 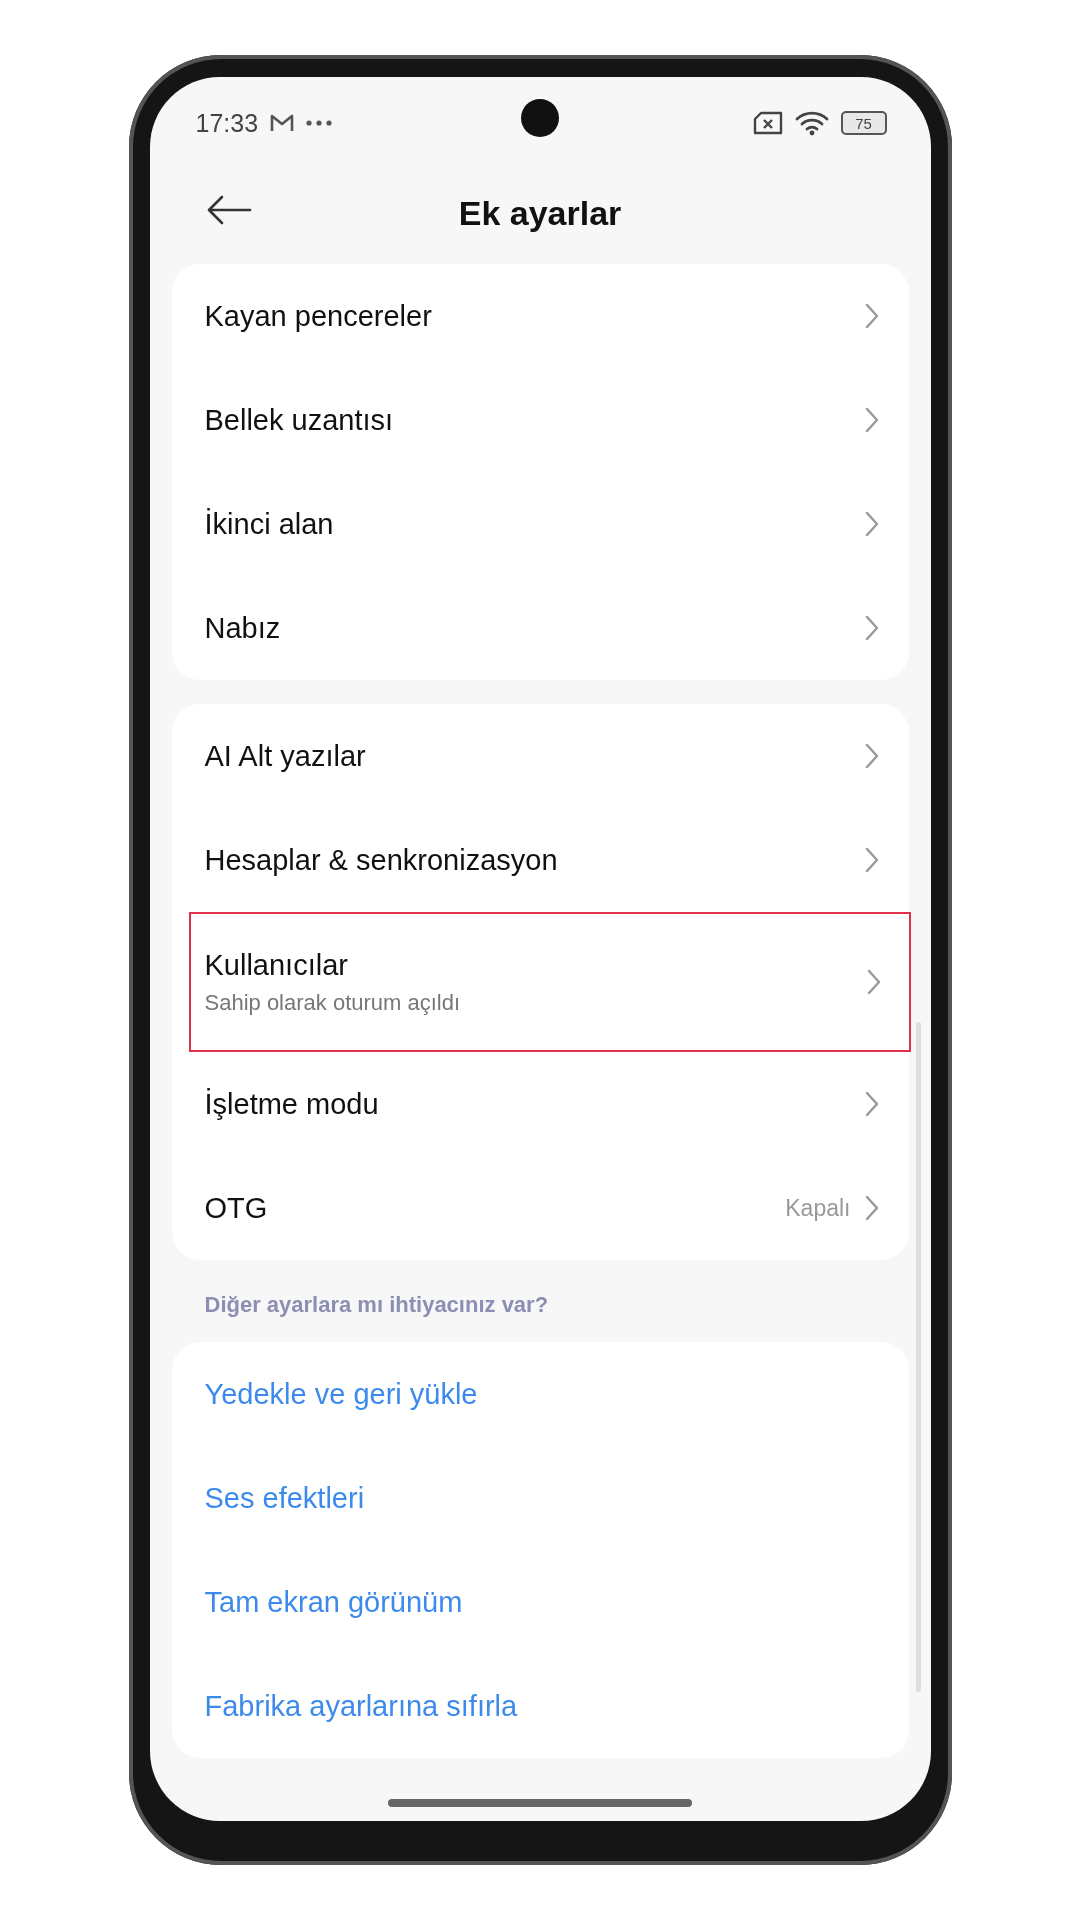 What do you see at coordinates (285, 756) in the screenshot?
I see `row-label: AI Alt yazılar` at bounding box center [285, 756].